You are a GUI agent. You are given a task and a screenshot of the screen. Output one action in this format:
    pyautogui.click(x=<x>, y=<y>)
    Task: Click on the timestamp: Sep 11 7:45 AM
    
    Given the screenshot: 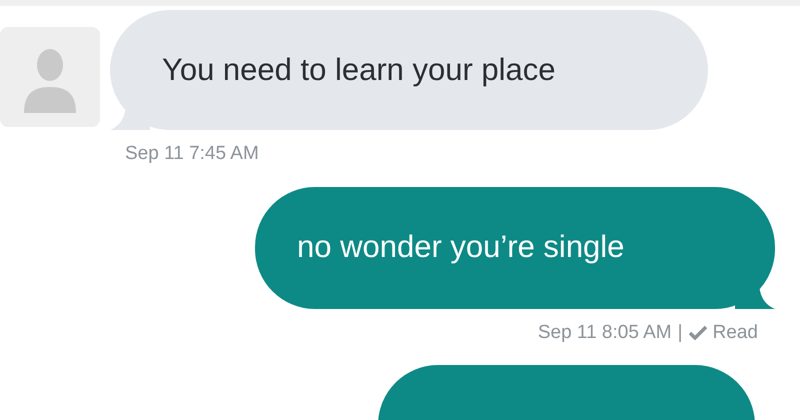 What is the action you would take?
    pyautogui.click(x=192, y=153)
    